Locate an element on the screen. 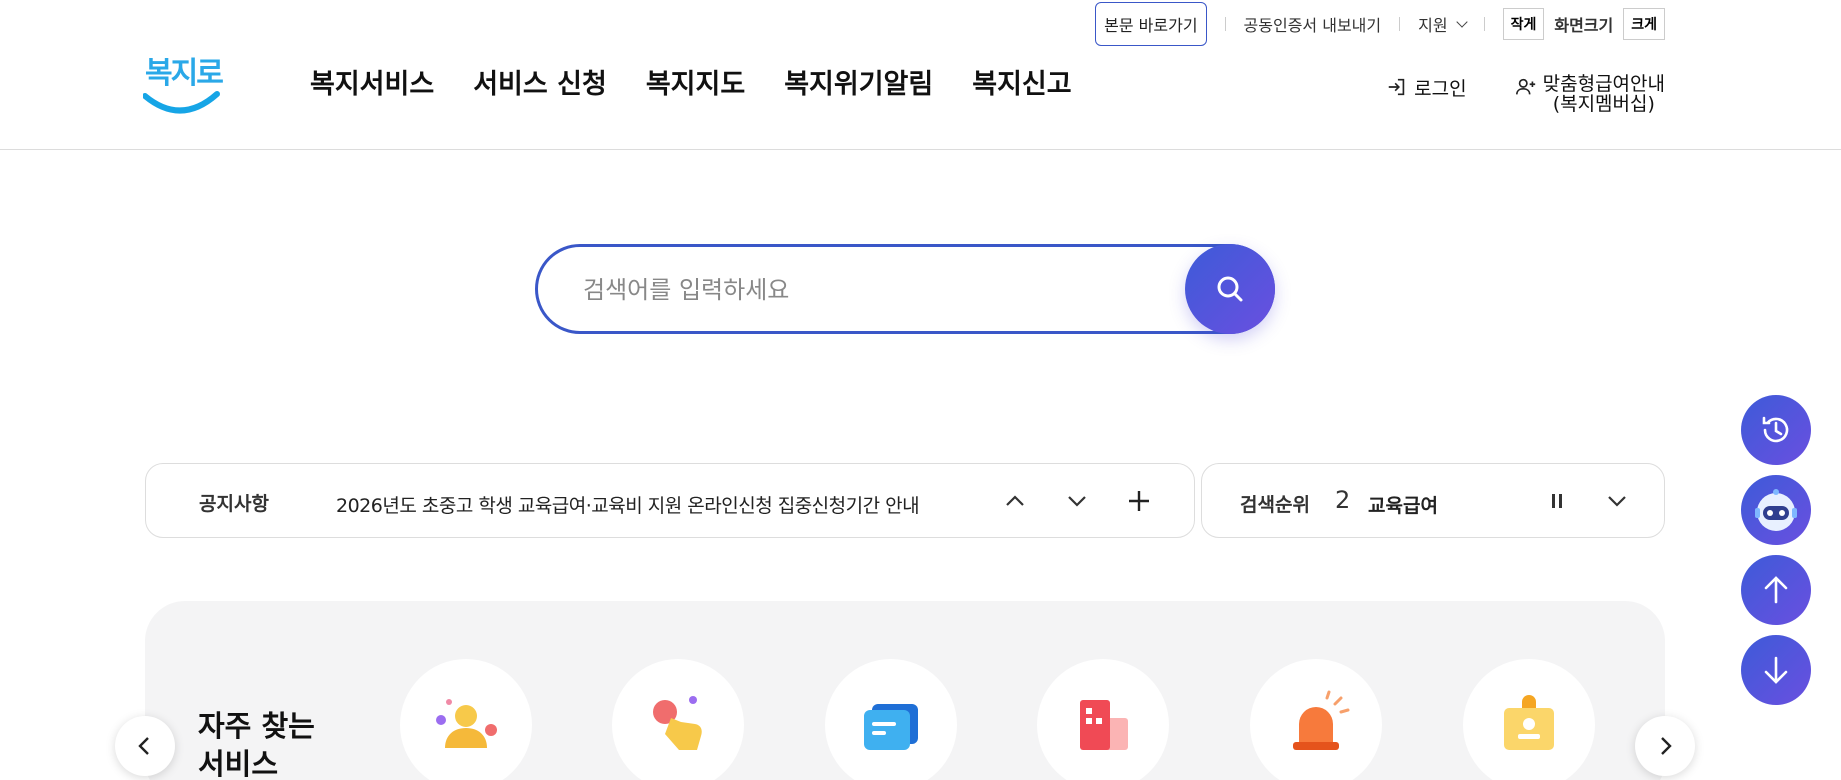 Image resolution: width=1841 pixels, height=780 pixels. id-badge-icon is located at coordinates (1529, 722).